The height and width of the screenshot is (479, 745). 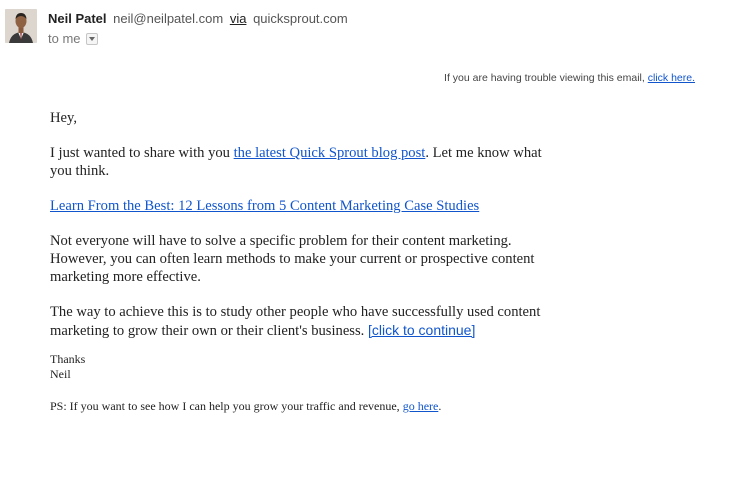 I want to click on click-here-link: click here., so click(x=671, y=78).